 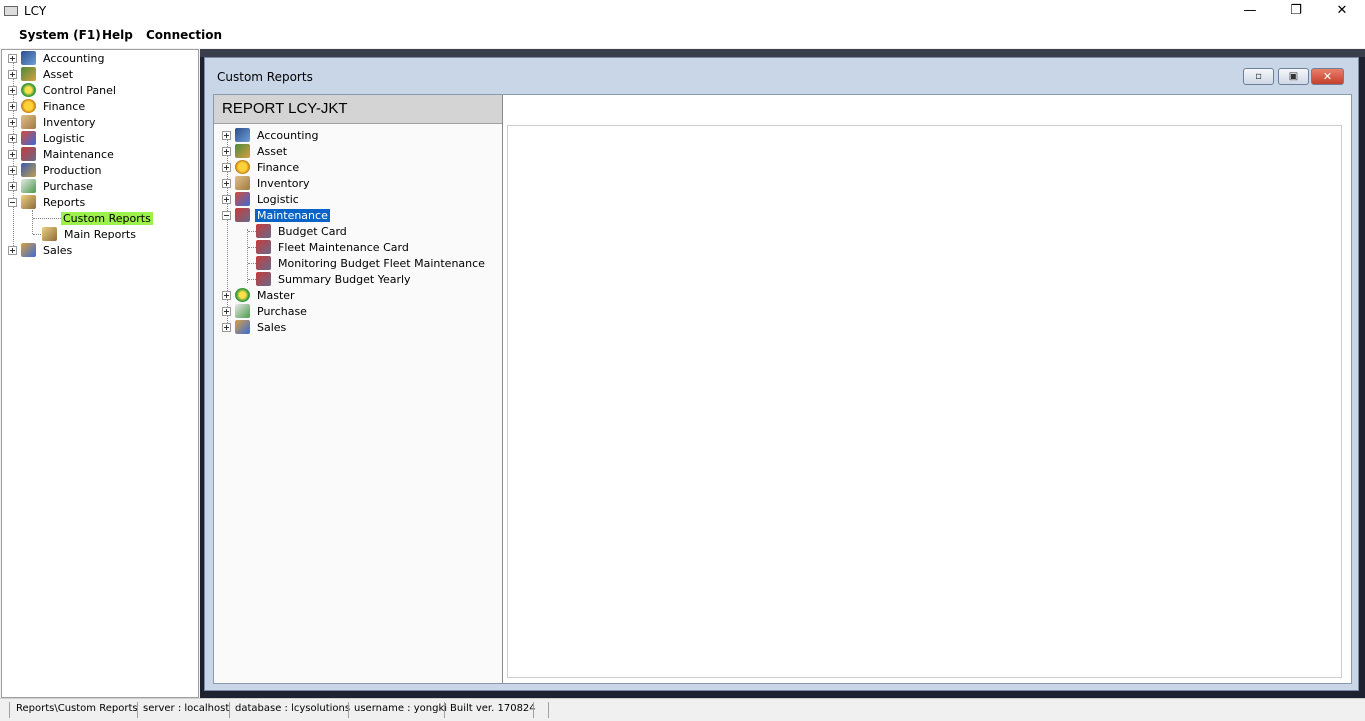 I want to click on restore-button: ❐, so click(x=1296, y=11).